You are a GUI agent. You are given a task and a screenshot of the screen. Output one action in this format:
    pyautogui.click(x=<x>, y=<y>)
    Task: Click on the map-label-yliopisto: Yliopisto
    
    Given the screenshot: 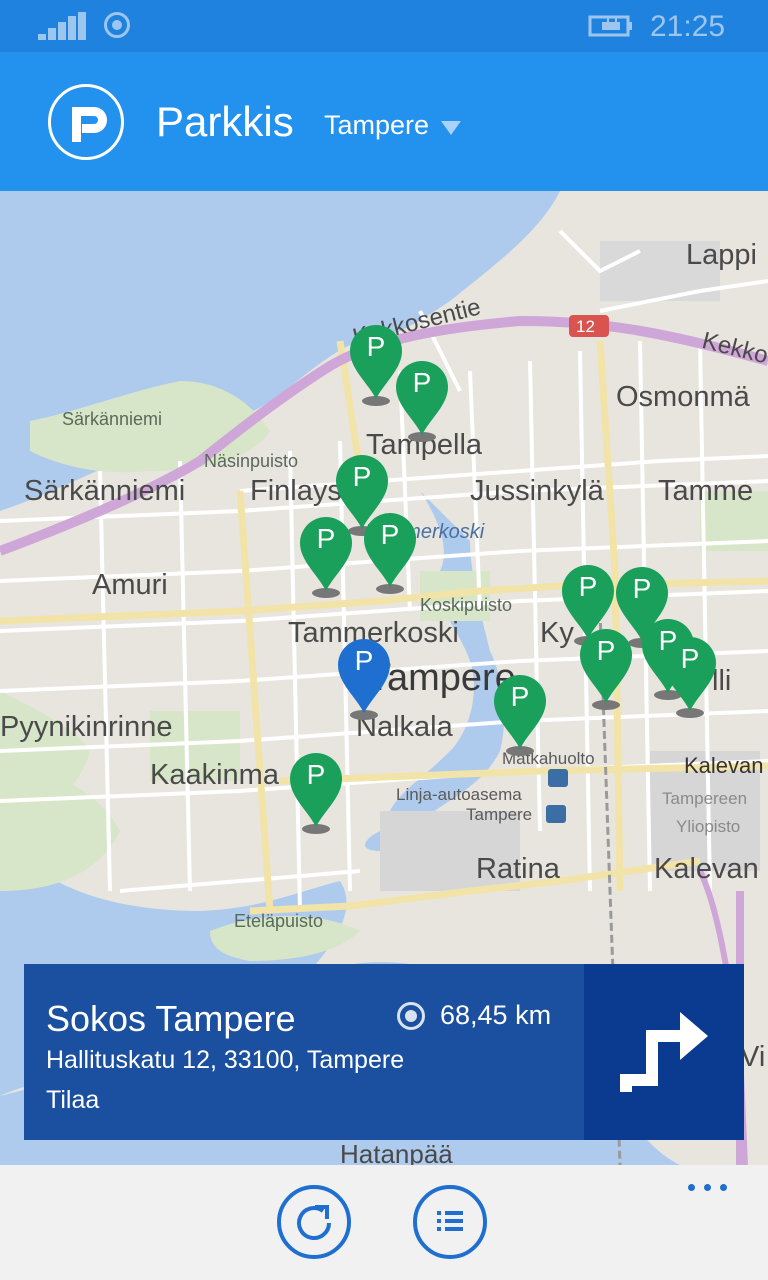 What is the action you would take?
    pyautogui.click(x=708, y=826)
    